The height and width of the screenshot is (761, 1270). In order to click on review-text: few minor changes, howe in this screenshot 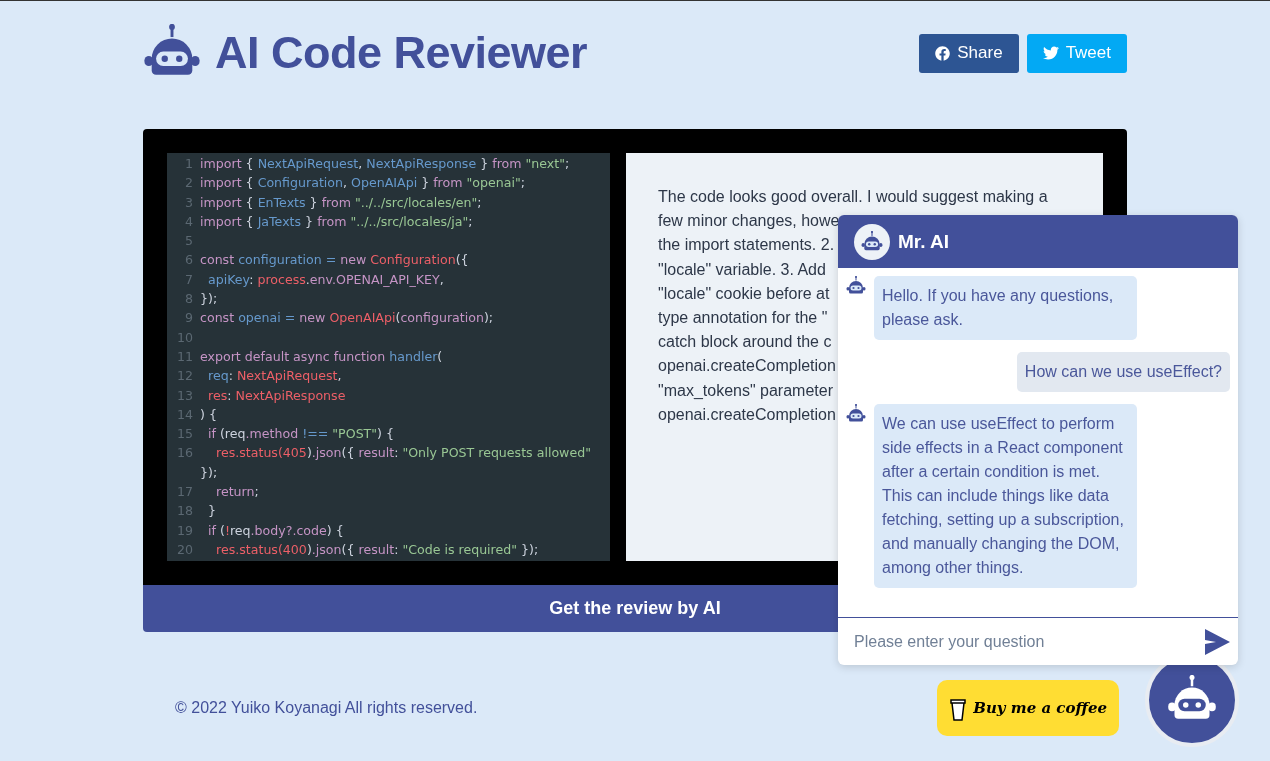, I will do `click(749, 221)`.